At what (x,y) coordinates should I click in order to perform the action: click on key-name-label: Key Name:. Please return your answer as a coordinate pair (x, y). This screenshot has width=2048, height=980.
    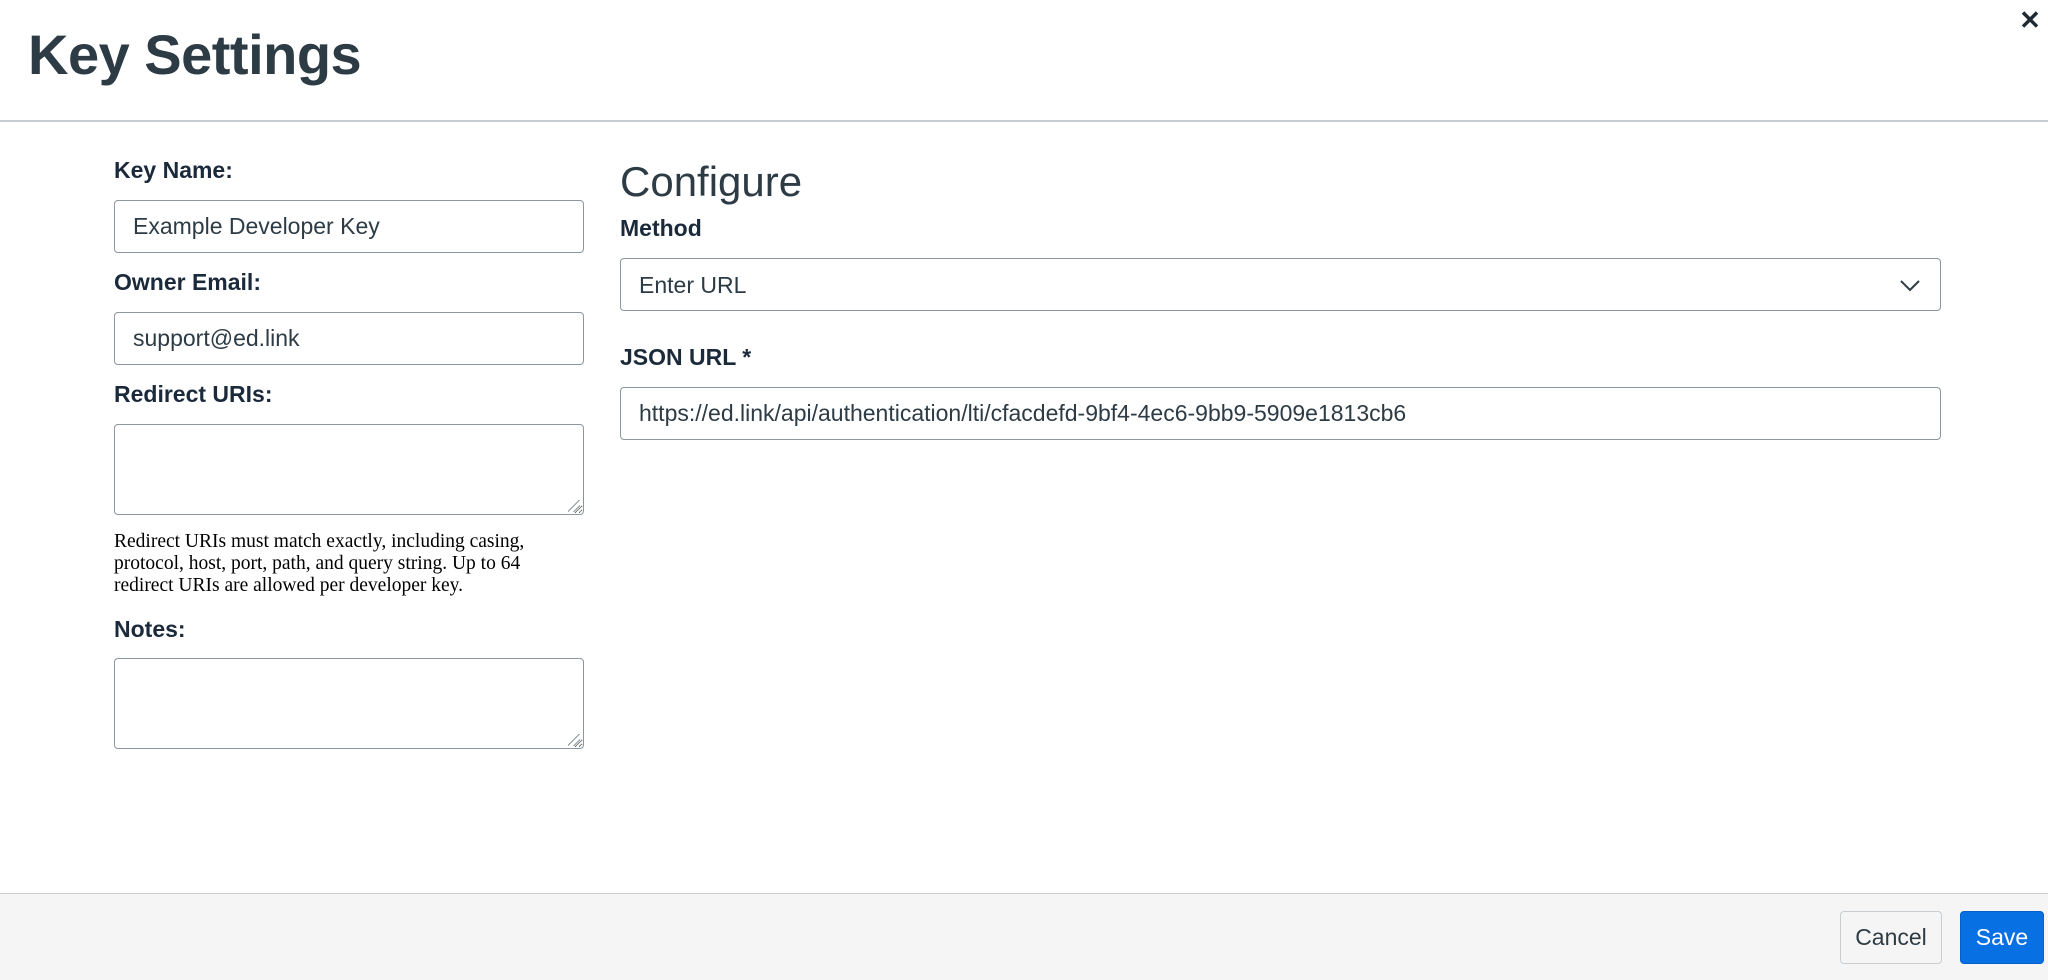
    Looking at the image, I should click on (173, 170).